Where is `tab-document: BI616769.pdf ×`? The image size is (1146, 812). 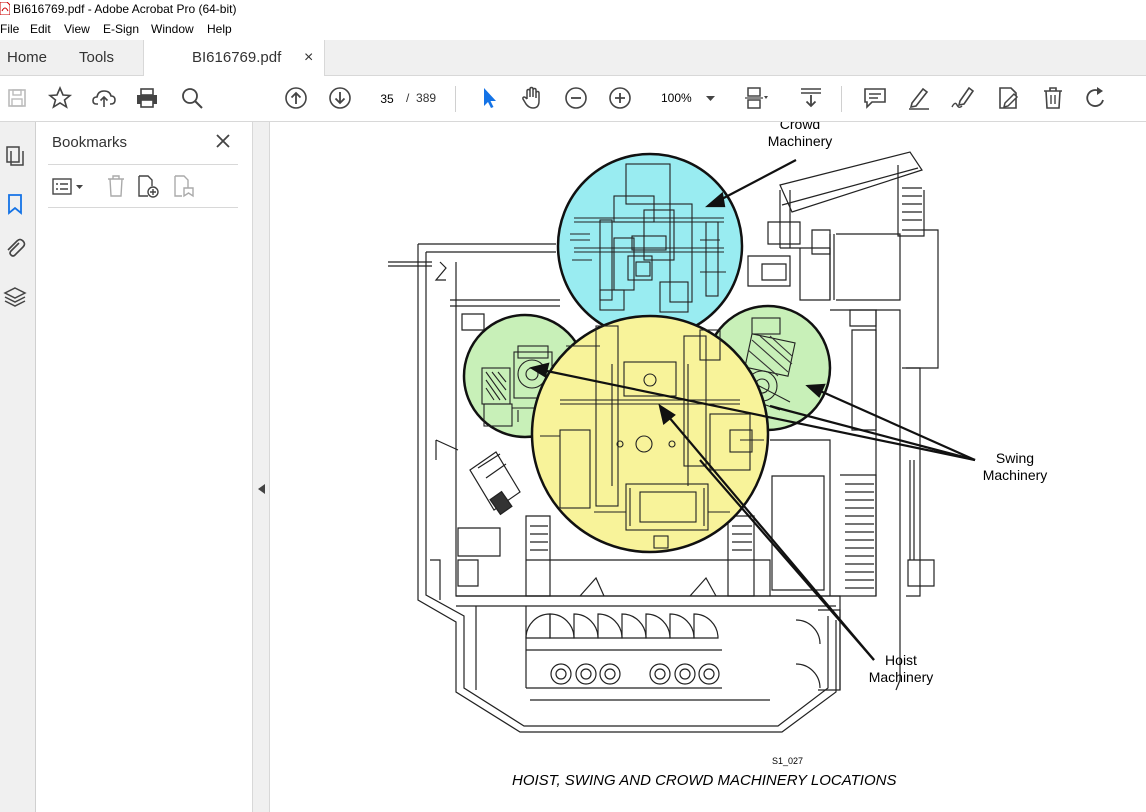
tab-document: BI616769.pdf × is located at coordinates (234, 58).